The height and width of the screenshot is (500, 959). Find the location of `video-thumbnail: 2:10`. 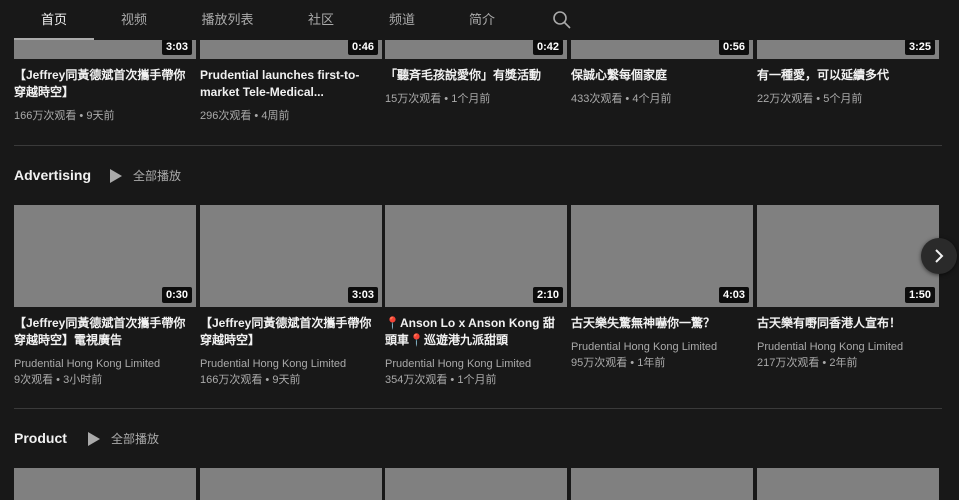

video-thumbnail: 2:10 is located at coordinates (476, 256).